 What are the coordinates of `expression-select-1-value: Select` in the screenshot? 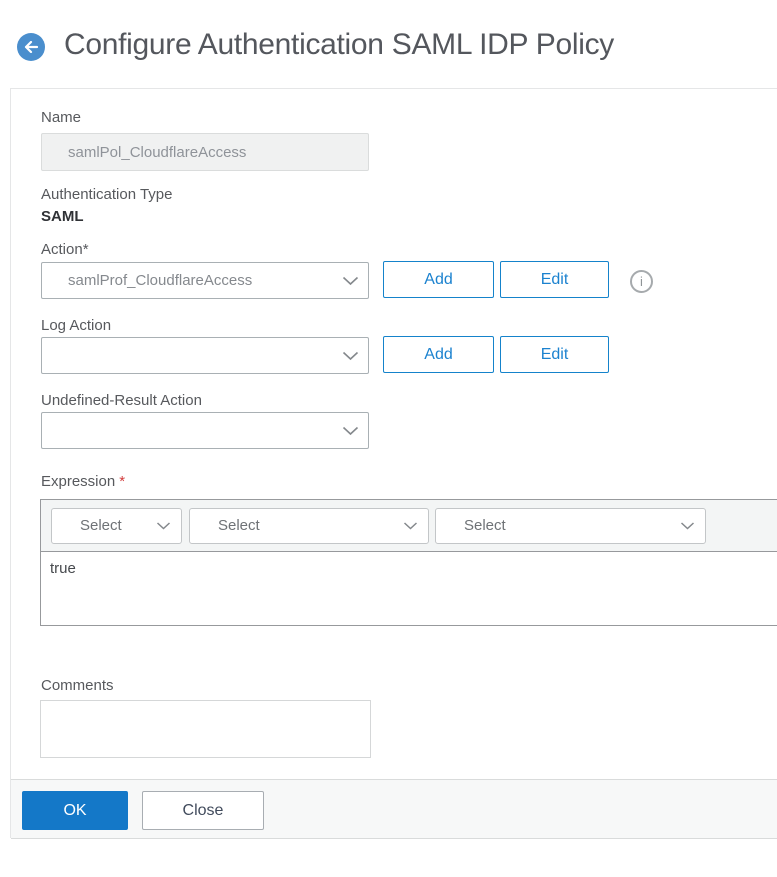 It's located at (101, 525).